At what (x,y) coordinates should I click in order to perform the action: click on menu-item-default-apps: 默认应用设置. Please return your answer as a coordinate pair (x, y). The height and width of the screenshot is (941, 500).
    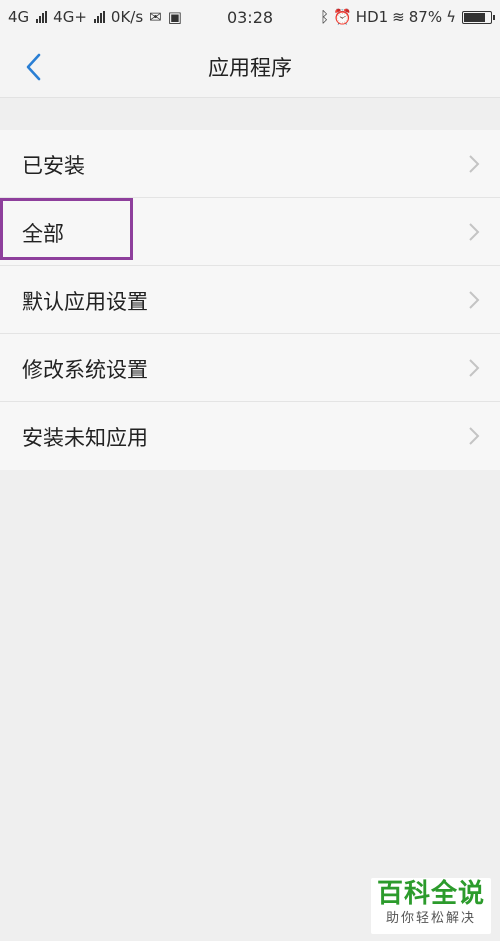
    Looking at the image, I should click on (250, 300).